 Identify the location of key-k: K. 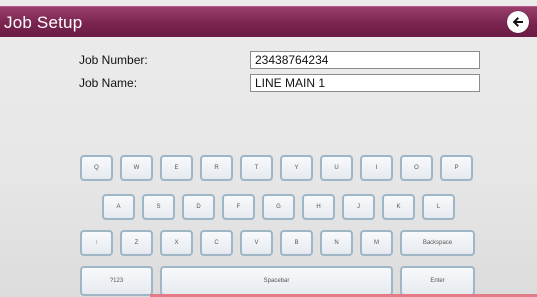
(398, 207).